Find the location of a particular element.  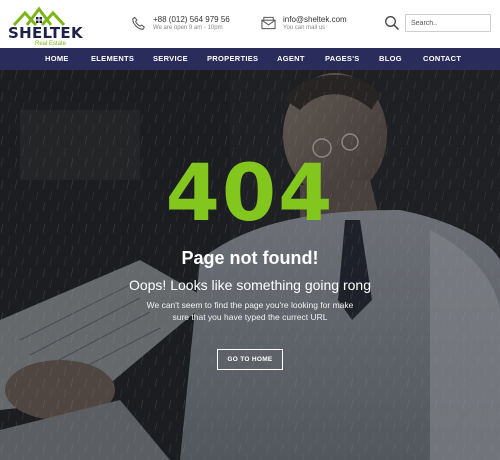

opening-hours: We are open 9 am - 10pm is located at coordinates (188, 28).